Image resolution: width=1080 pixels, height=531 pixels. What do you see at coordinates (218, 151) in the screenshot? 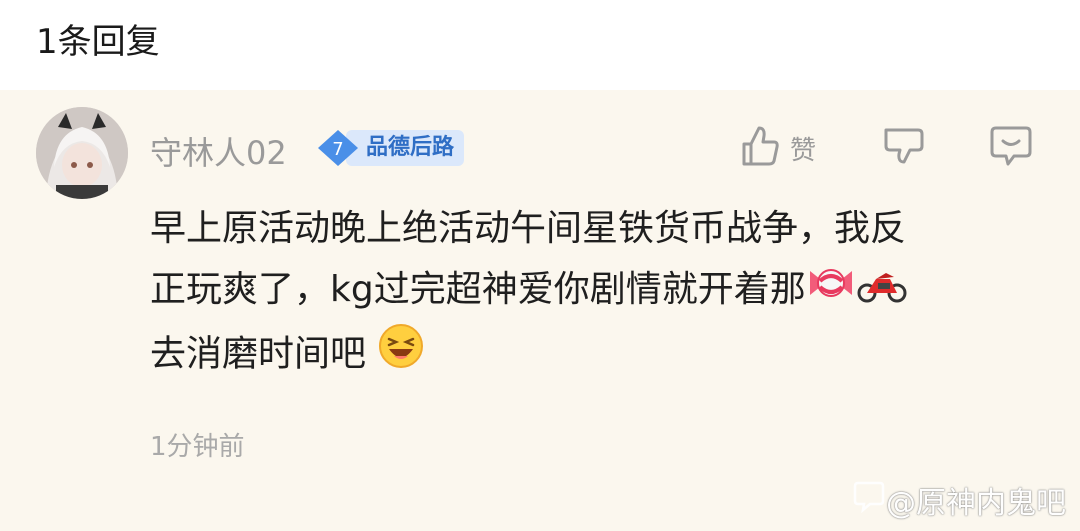
I see `username: 守林人02` at bounding box center [218, 151].